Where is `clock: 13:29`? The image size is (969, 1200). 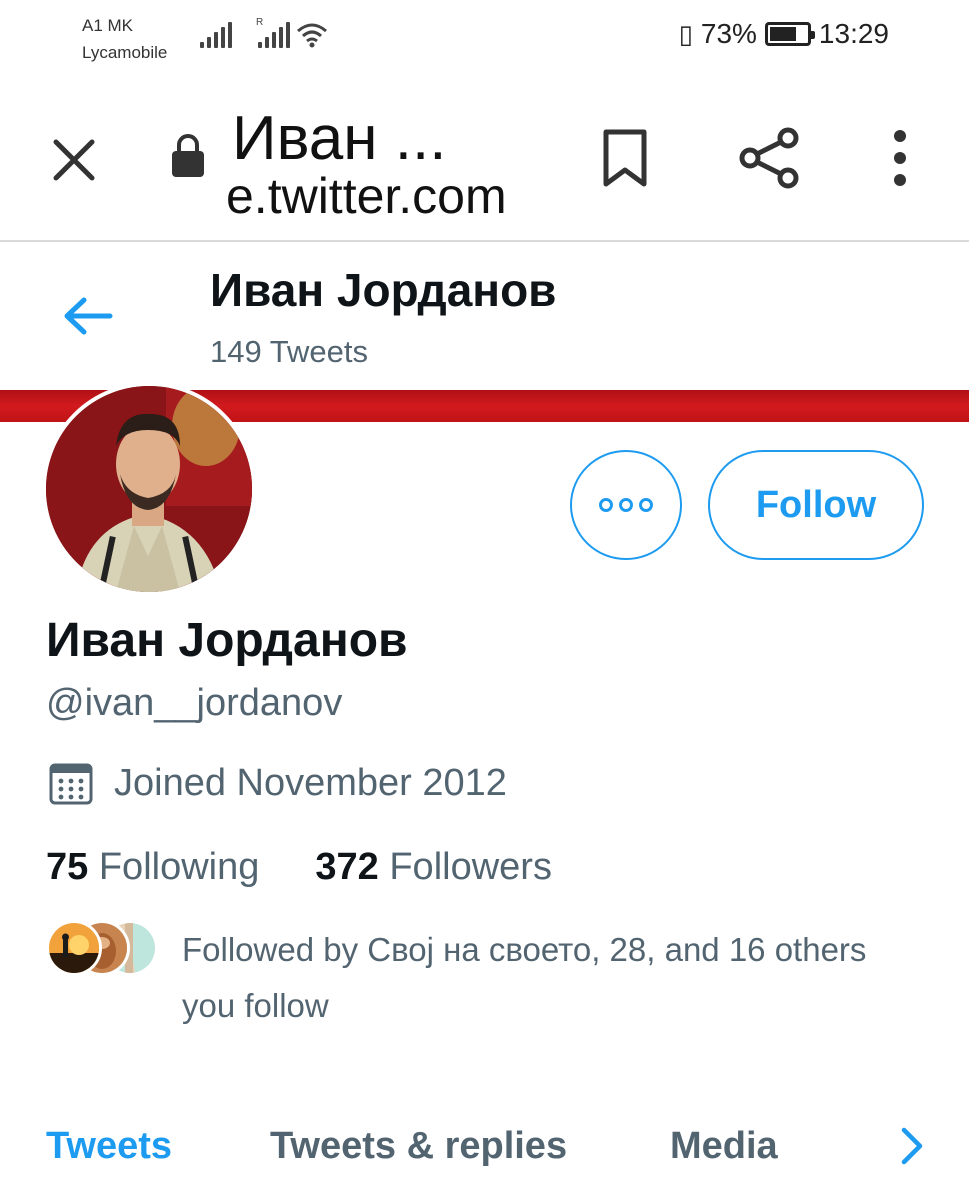 clock: 13:29 is located at coordinates (853, 33).